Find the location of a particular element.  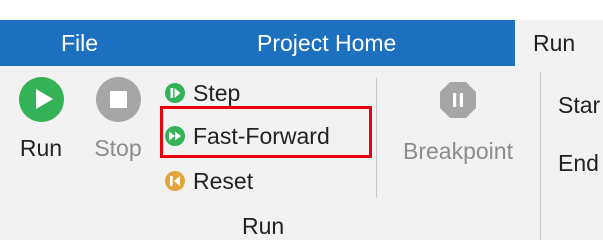

run-button-label: Run is located at coordinates (41, 148).